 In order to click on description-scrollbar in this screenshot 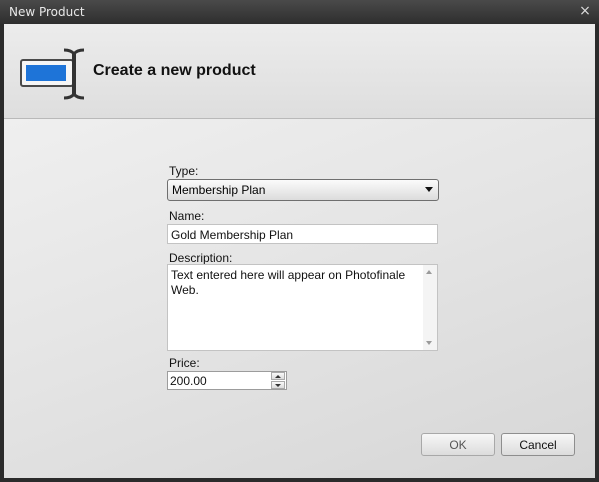, I will do `click(430, 307)`.